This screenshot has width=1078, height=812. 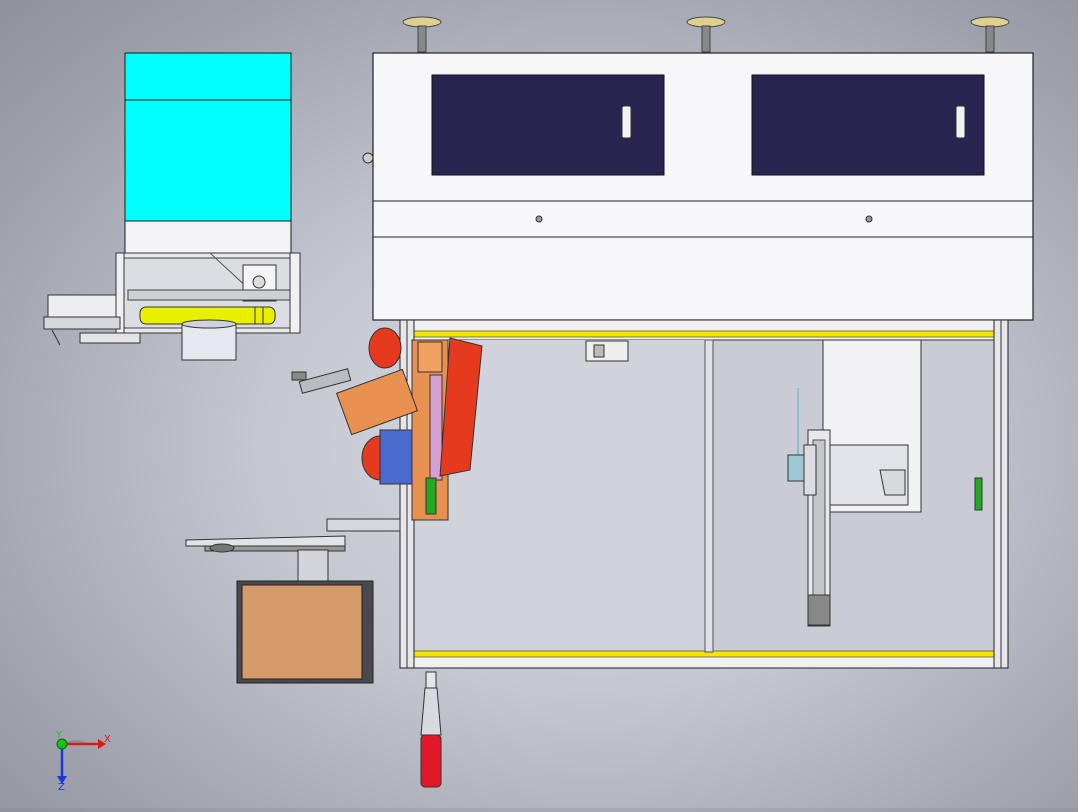 I want to click on hopper-bin, so click(x=208, y=137).